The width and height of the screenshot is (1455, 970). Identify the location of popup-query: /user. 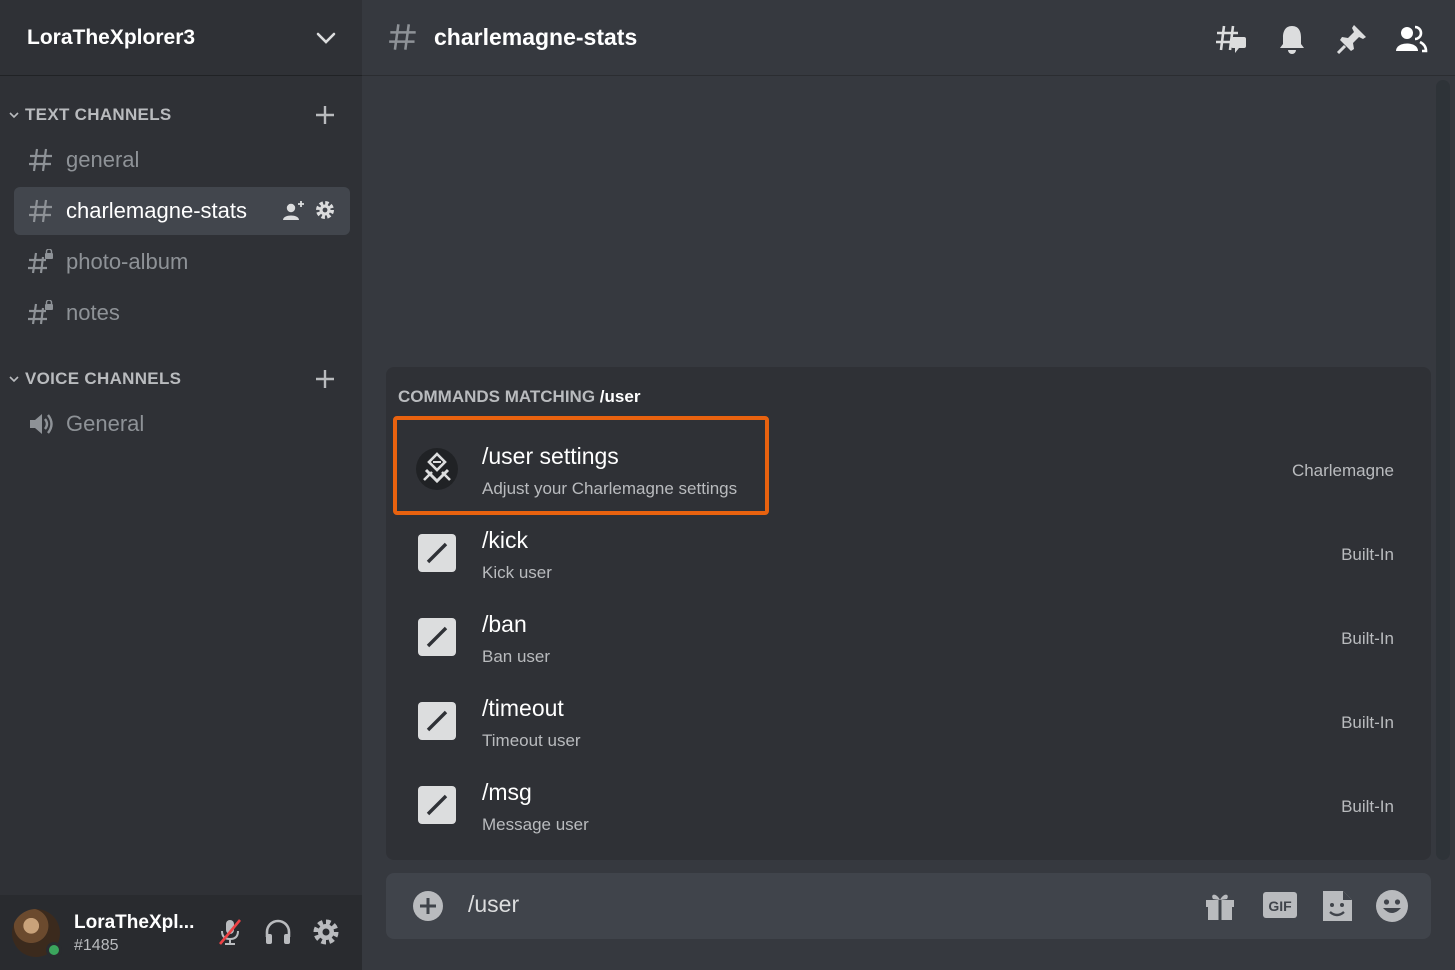
(620, 396).